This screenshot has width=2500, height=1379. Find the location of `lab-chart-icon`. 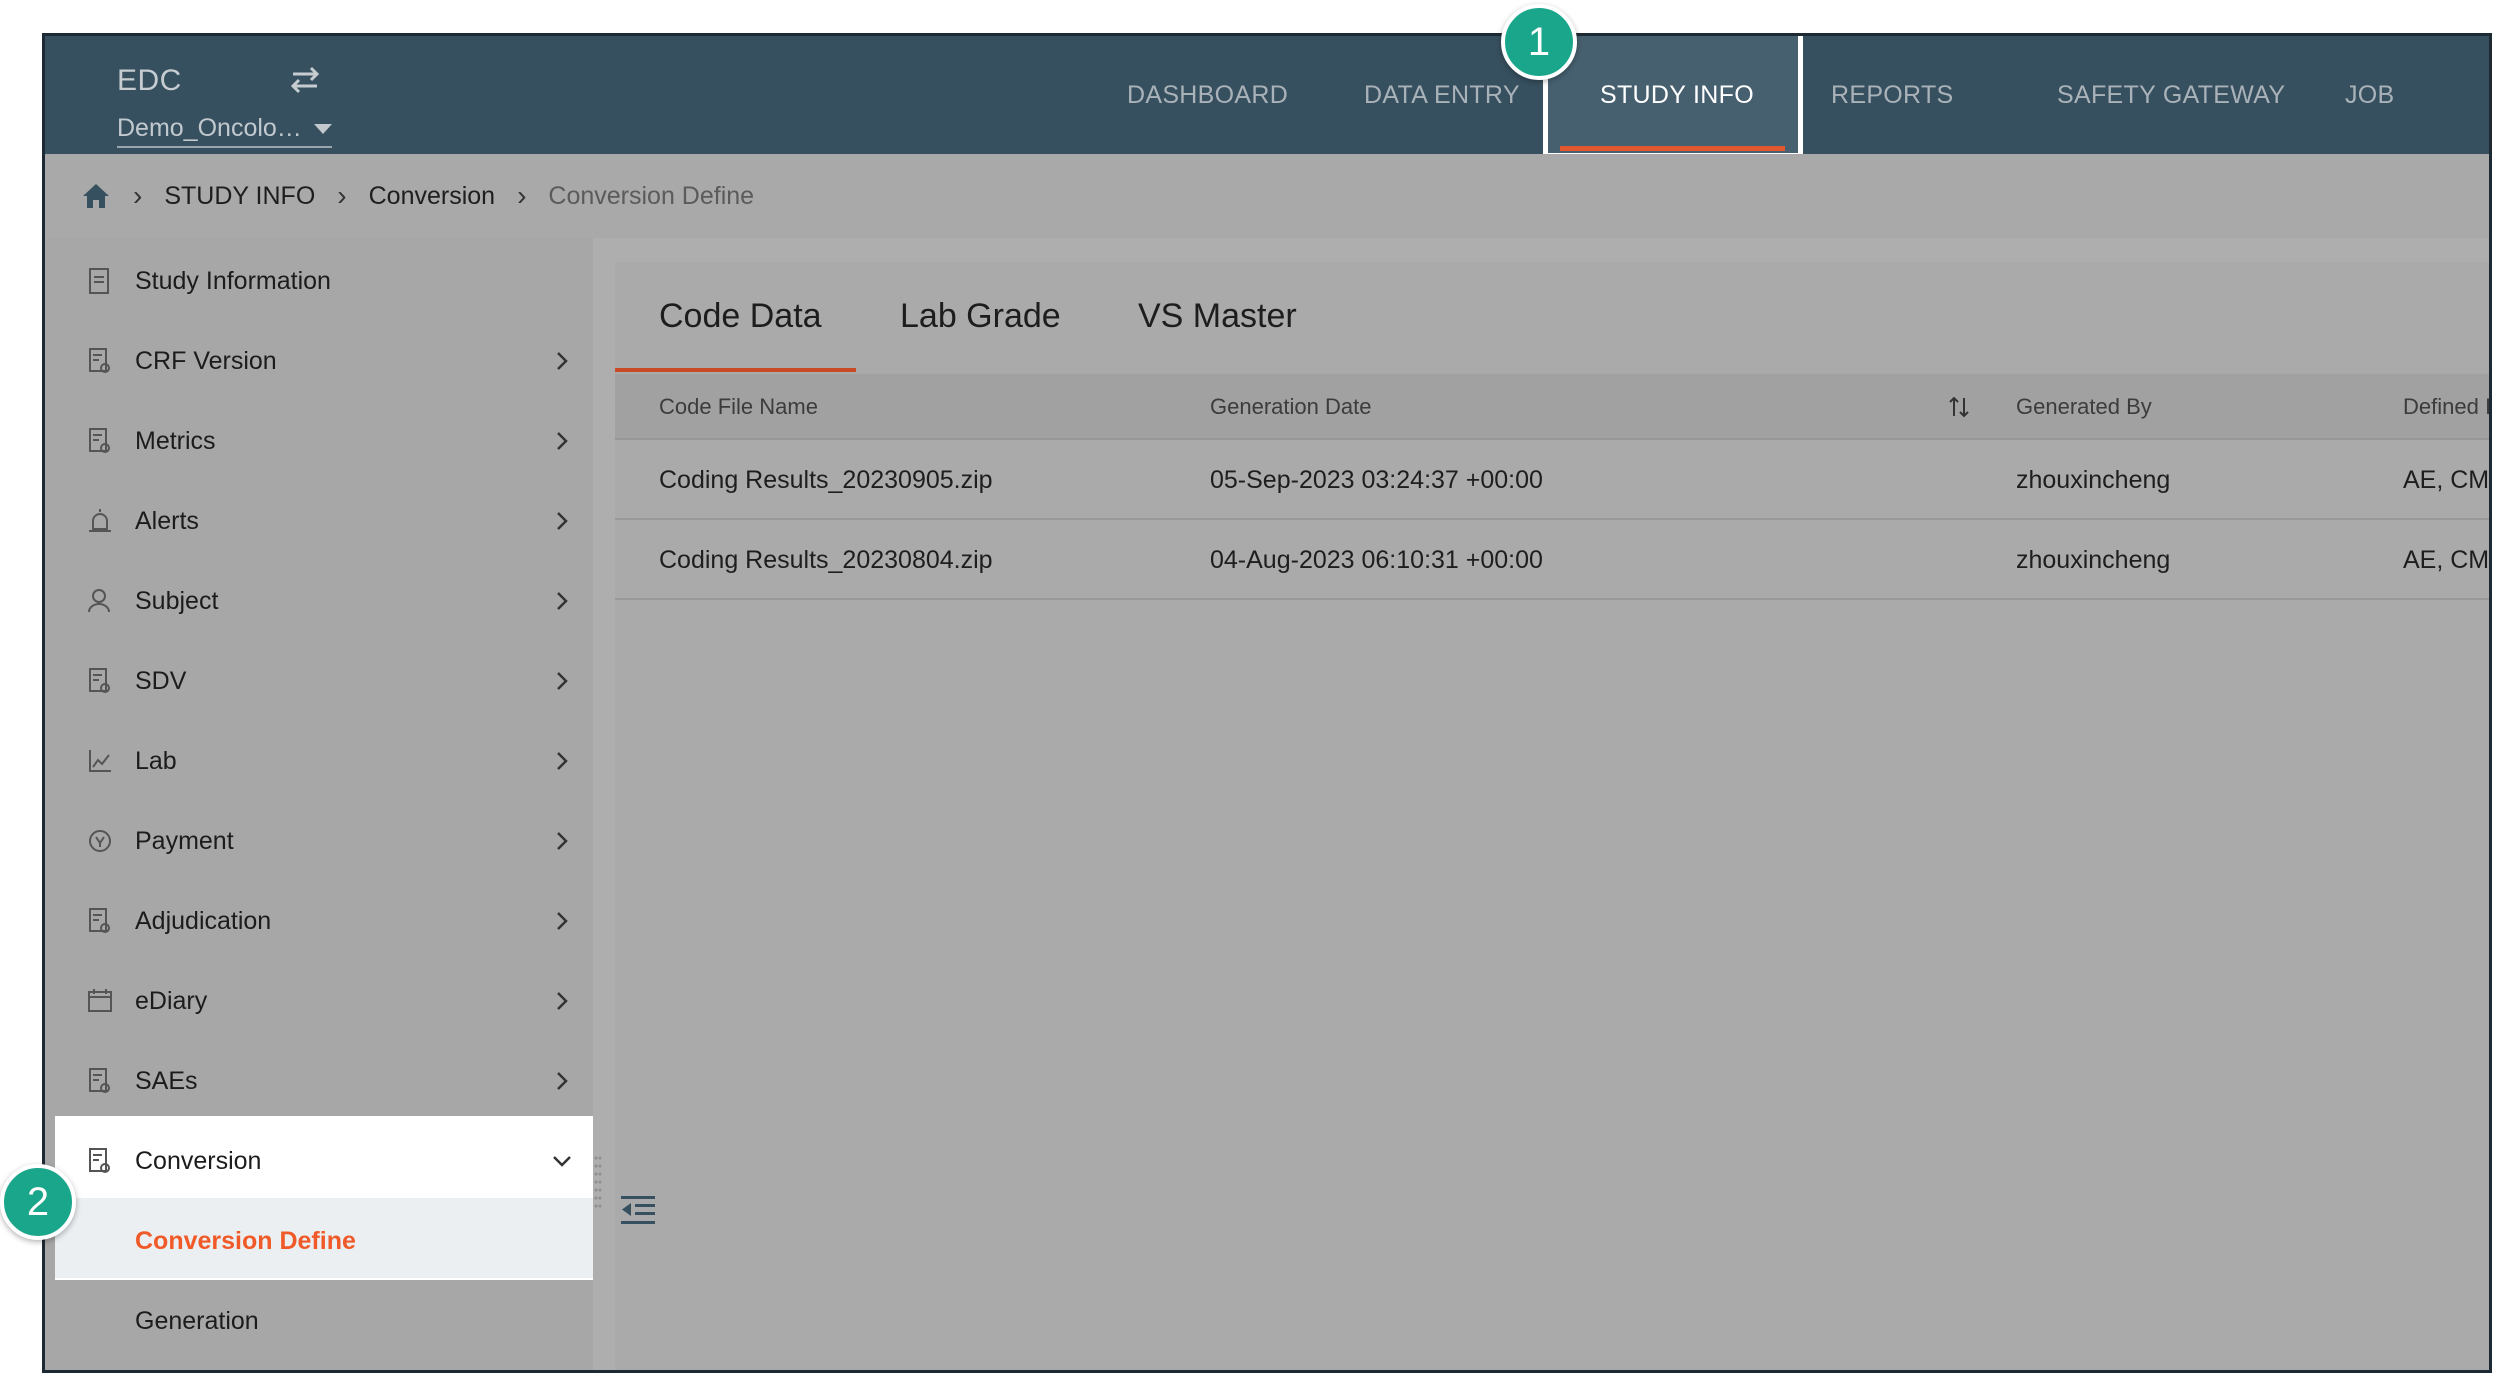

lab-chart-icon is located at coordinates (100, 761).